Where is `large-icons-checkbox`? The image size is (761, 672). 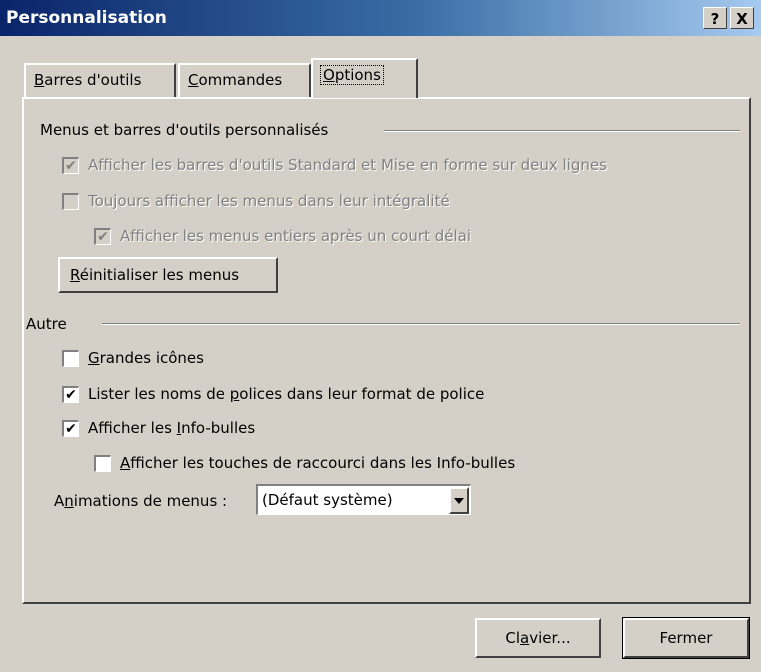 large-icons-checkbox is located at coordinates (70, 358).